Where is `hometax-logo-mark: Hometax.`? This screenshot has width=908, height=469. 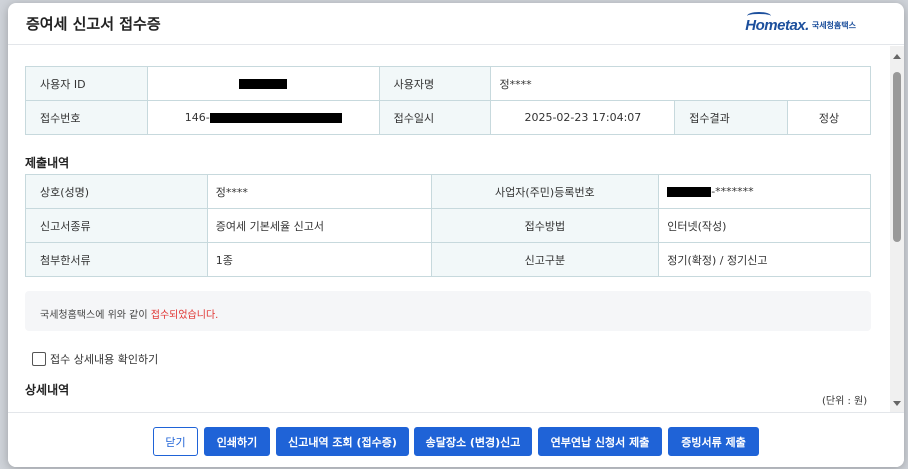 hometax-logo-mark: Hometax. is located at coordinates (777, 22).